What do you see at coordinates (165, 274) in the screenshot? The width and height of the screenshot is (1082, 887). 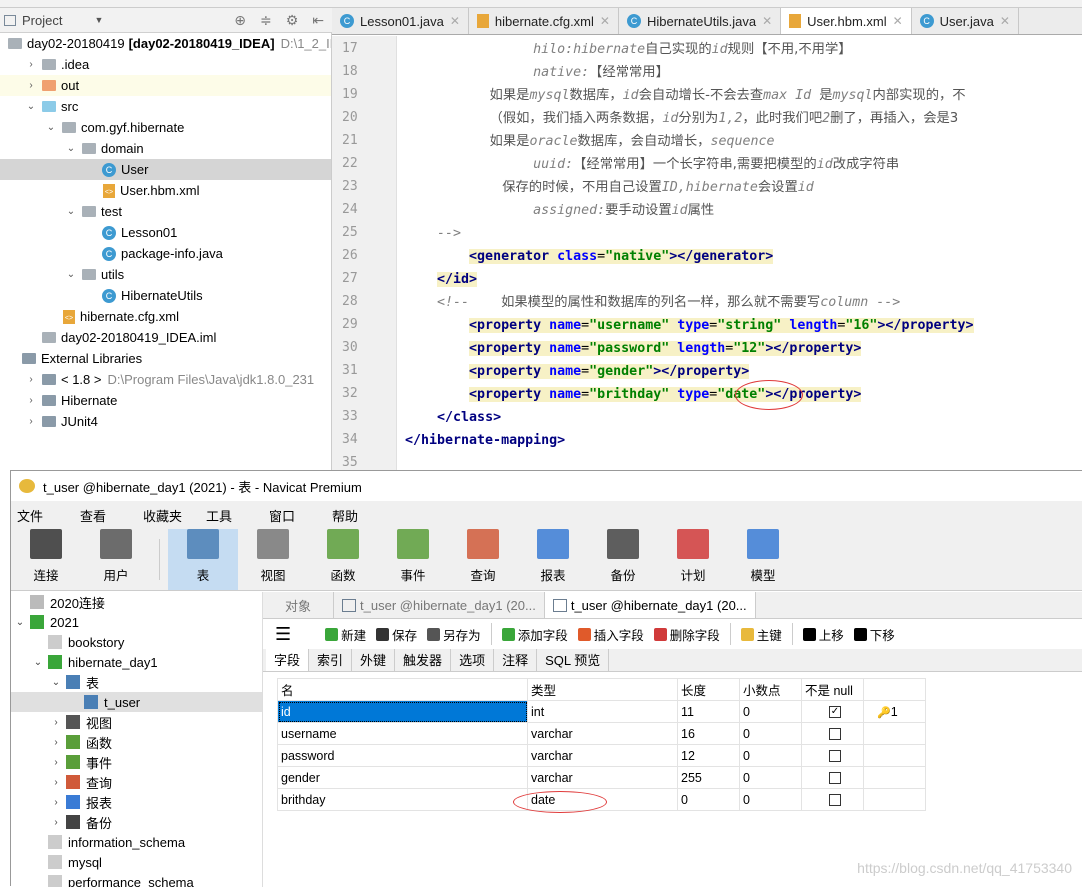 I see `project-tree-item: ⌄utils` at bounding box center [165, 274].